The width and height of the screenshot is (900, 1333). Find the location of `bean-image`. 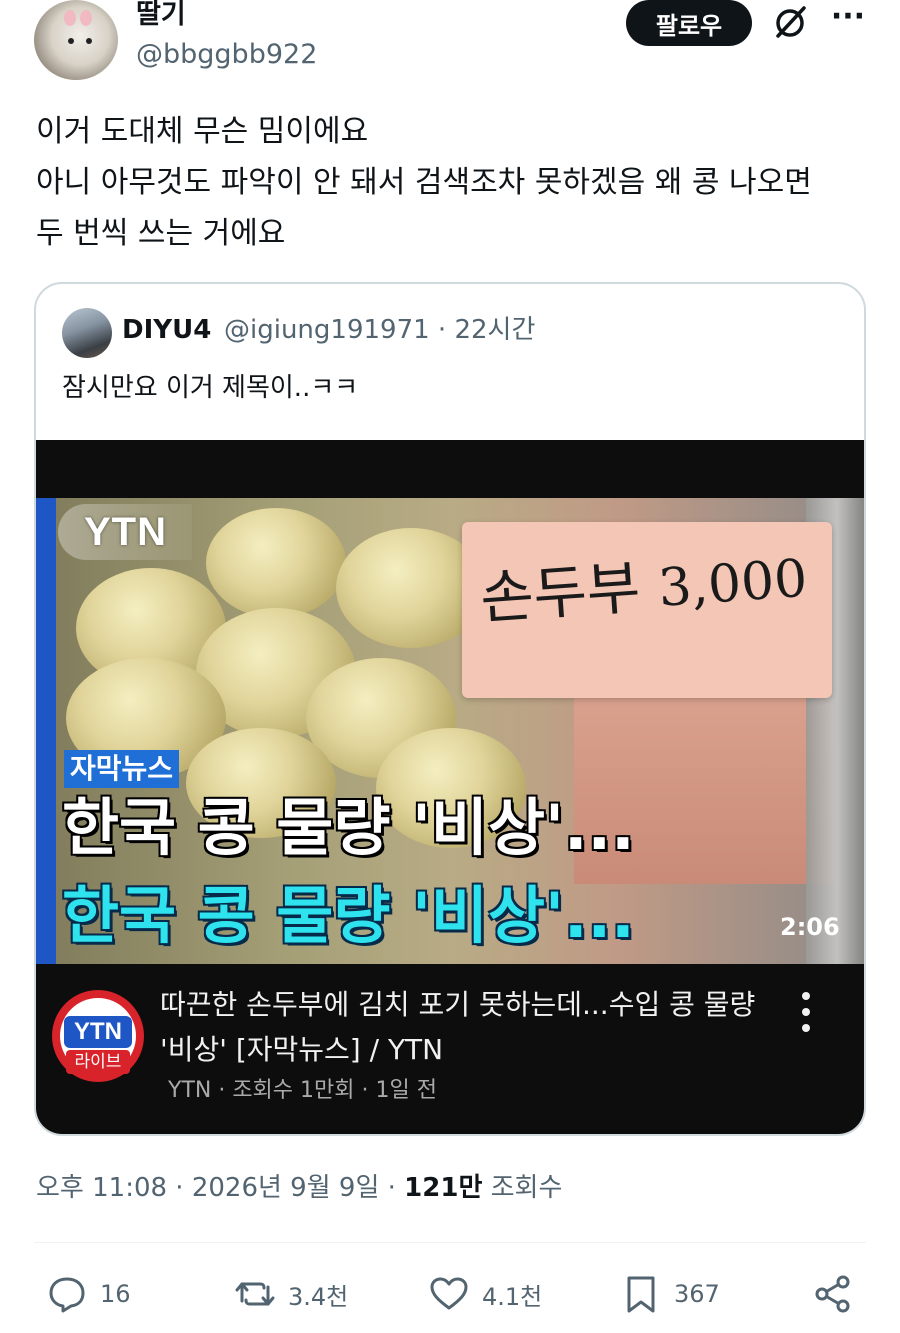

bean-image is located at coordinates (276, 563).